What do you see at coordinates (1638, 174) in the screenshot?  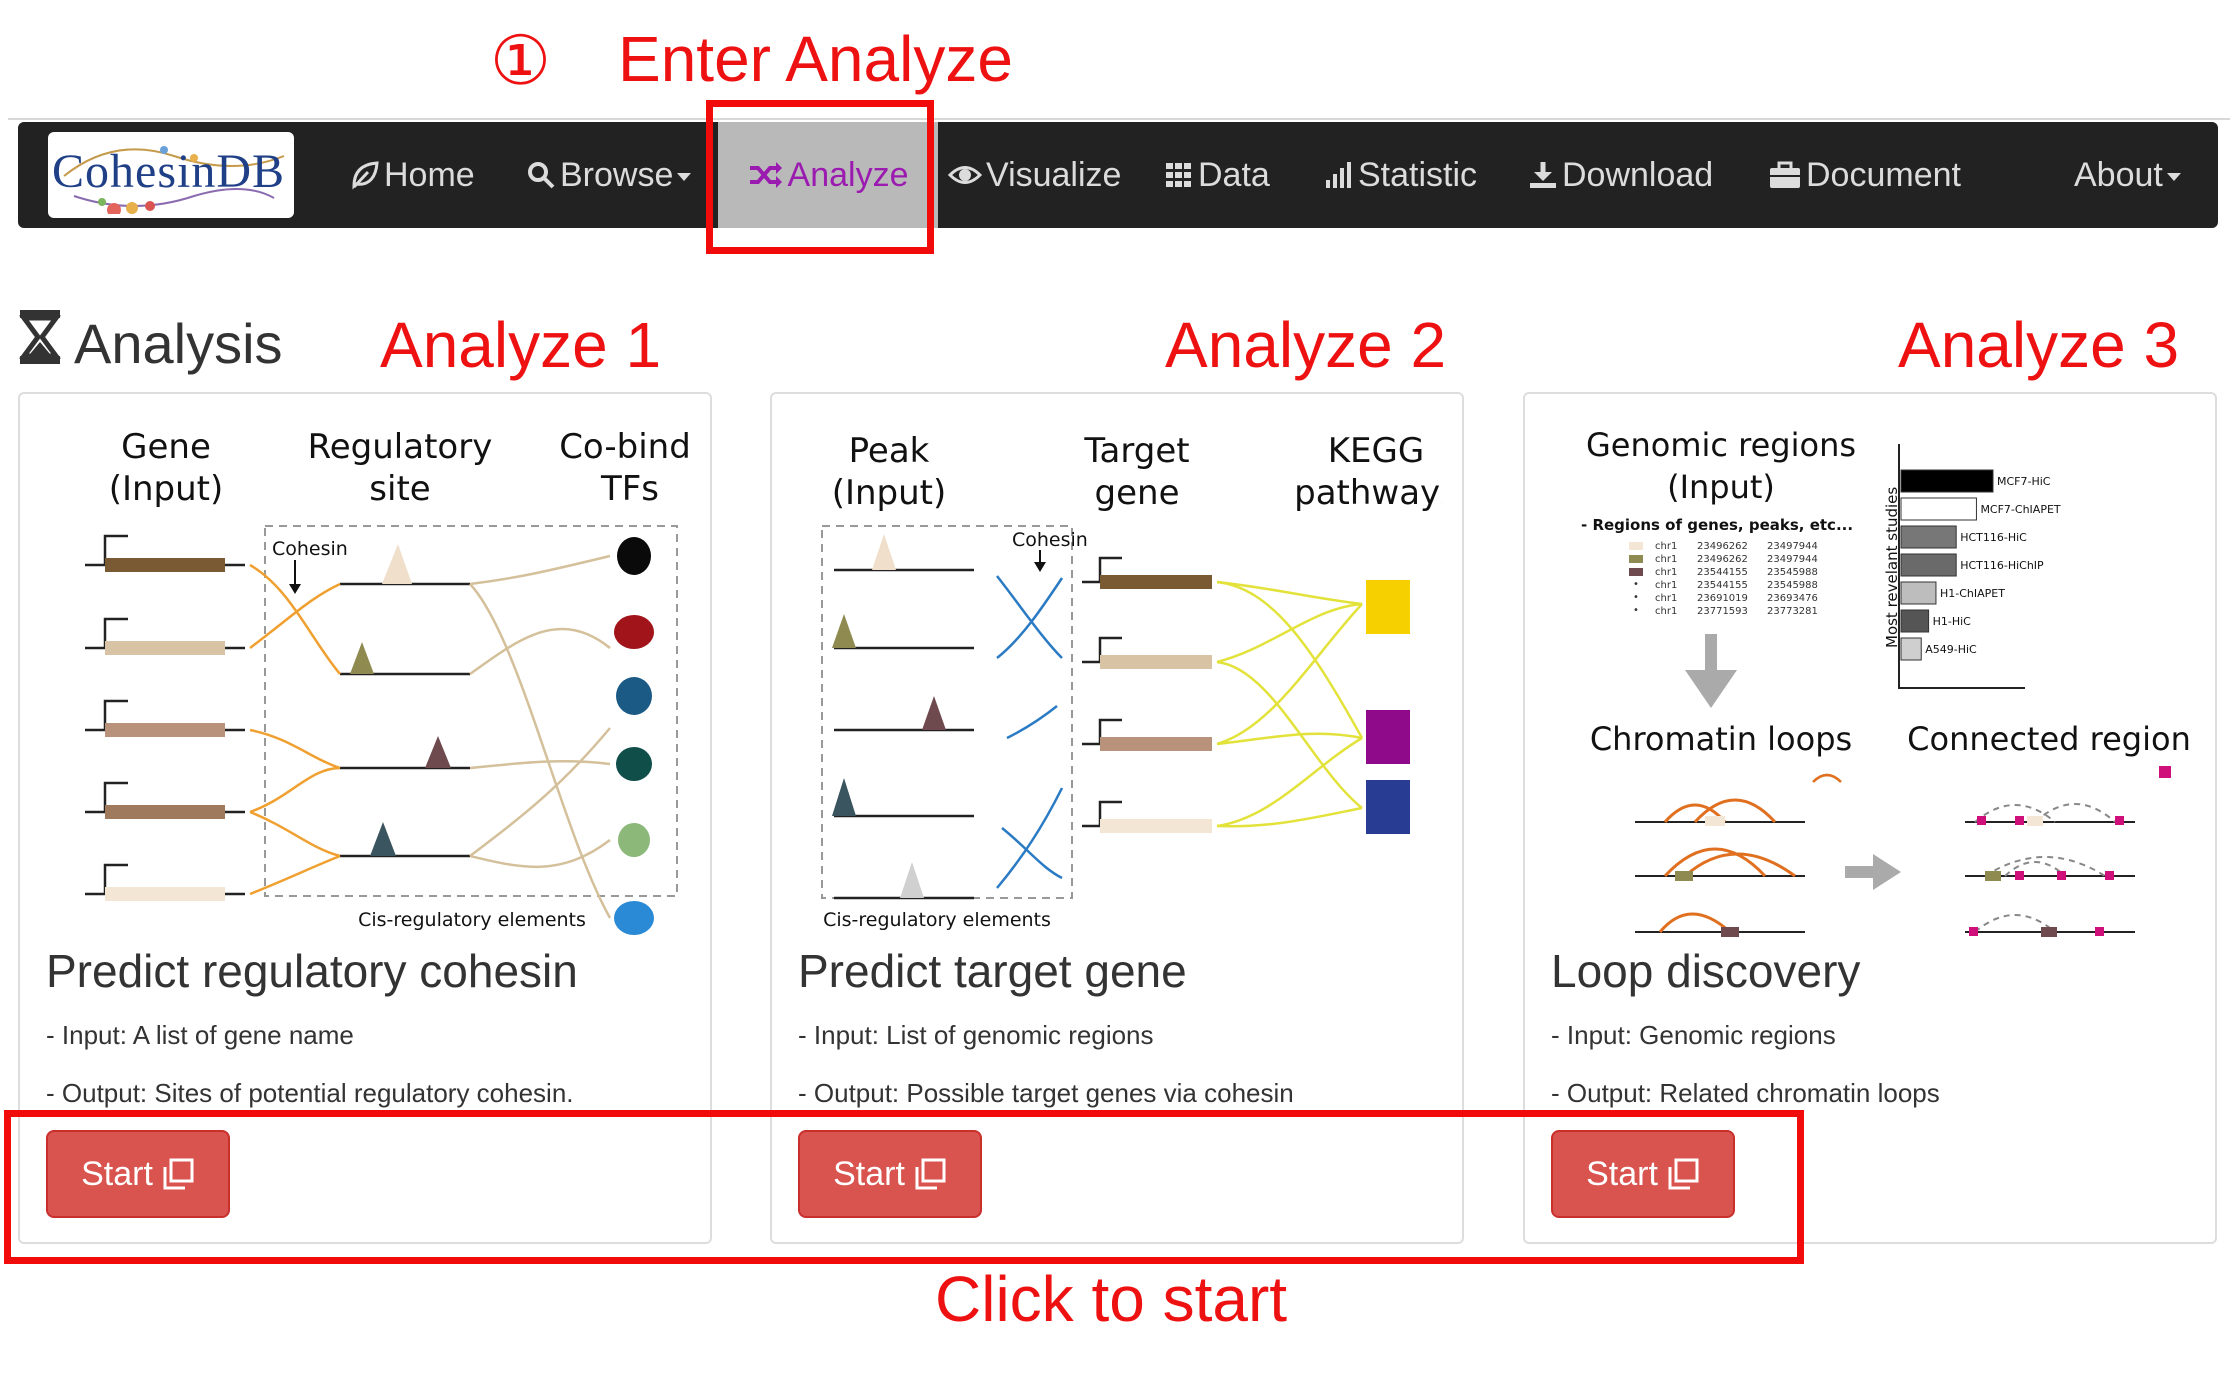 I see `nav-download-label: Download` at bounding box center [1638, 174].